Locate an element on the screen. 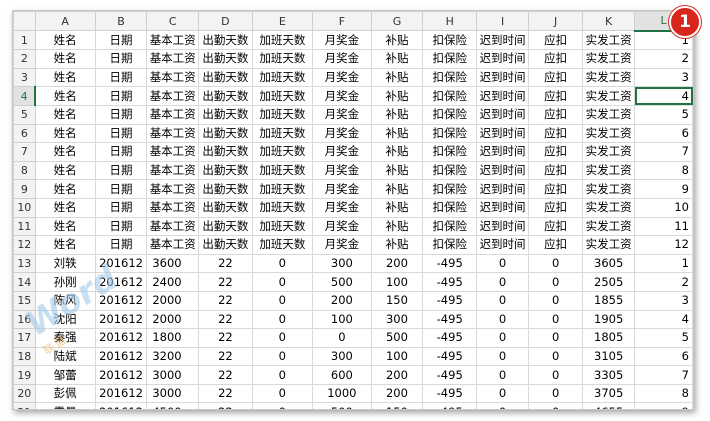 Image resolution: width=710 pixels, height=421 pixels. cell-G: 500 is located at coordinates (397, 338).